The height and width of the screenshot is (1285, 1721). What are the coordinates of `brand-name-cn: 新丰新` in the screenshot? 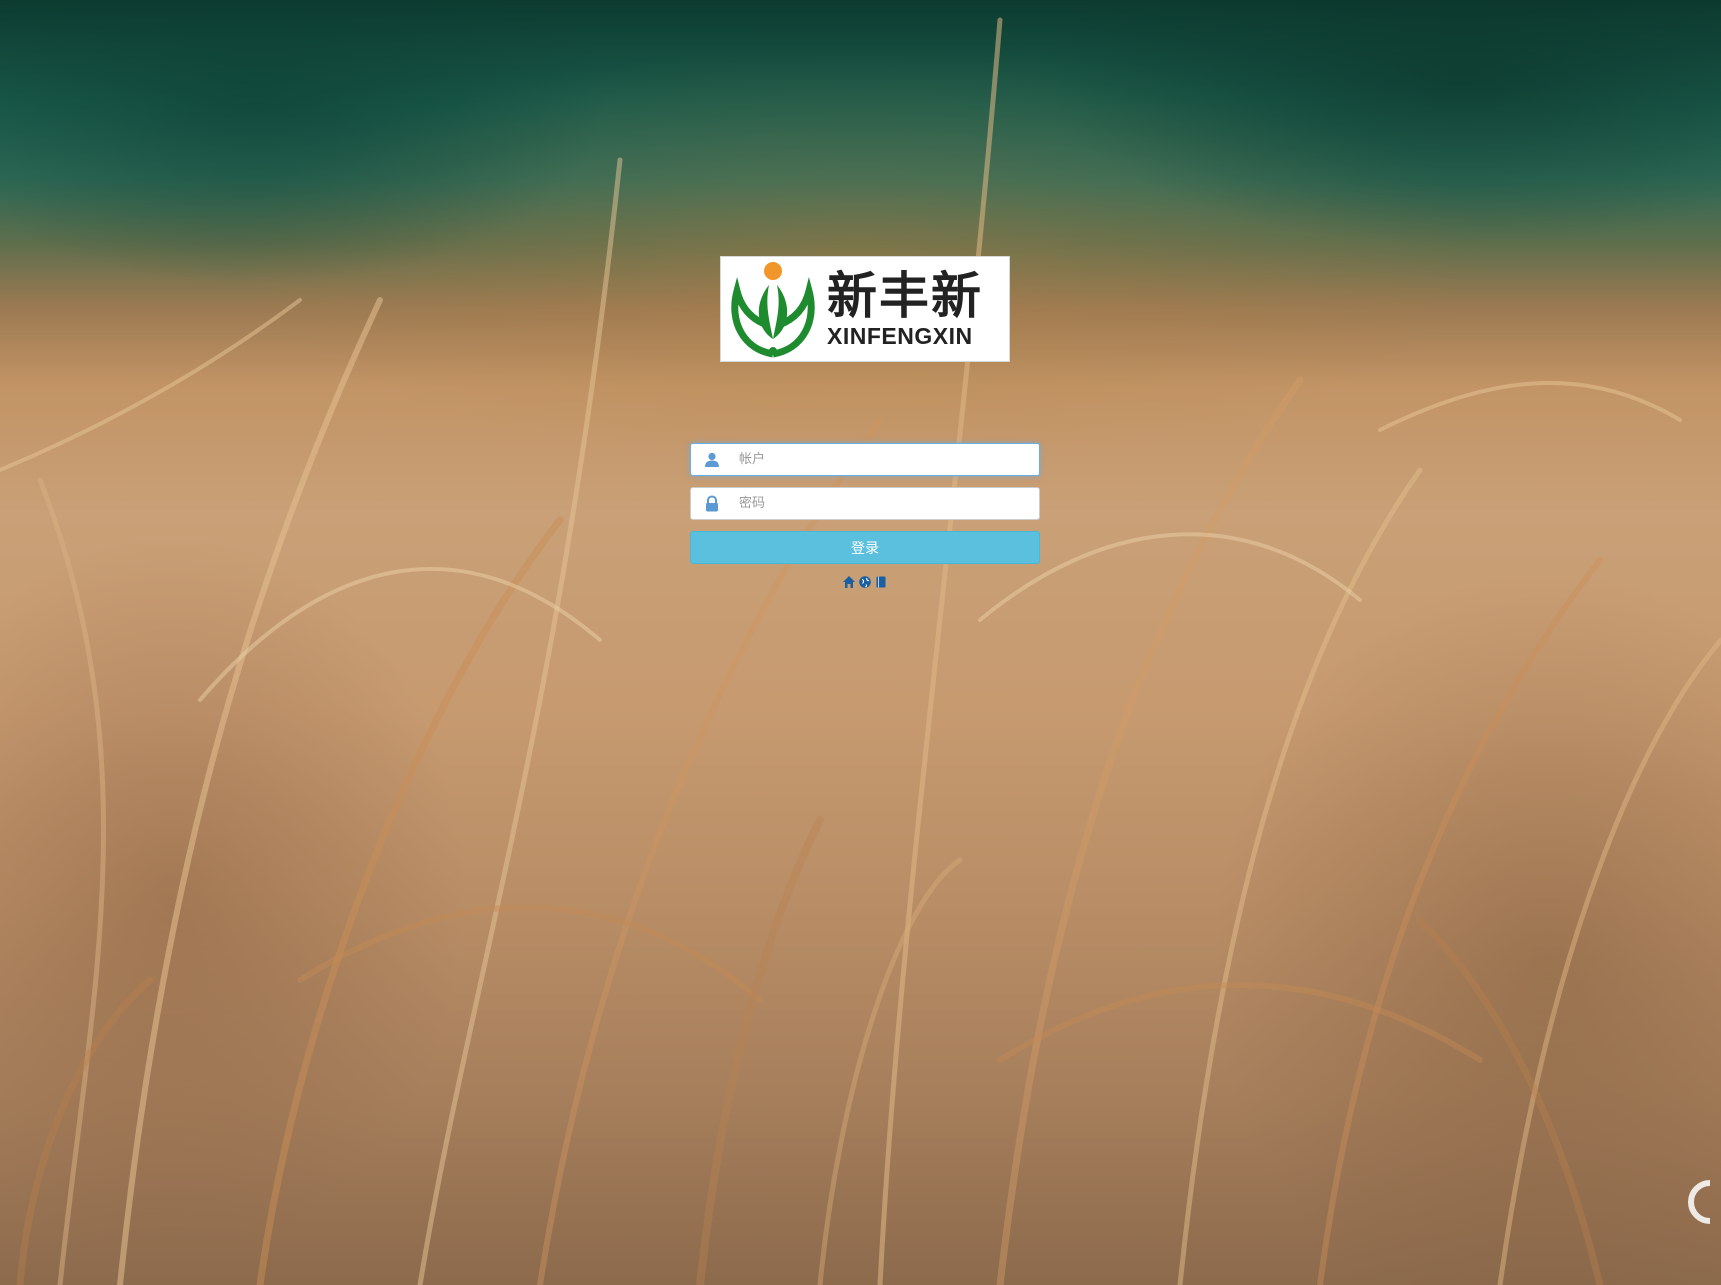 It's located at (905, 296).